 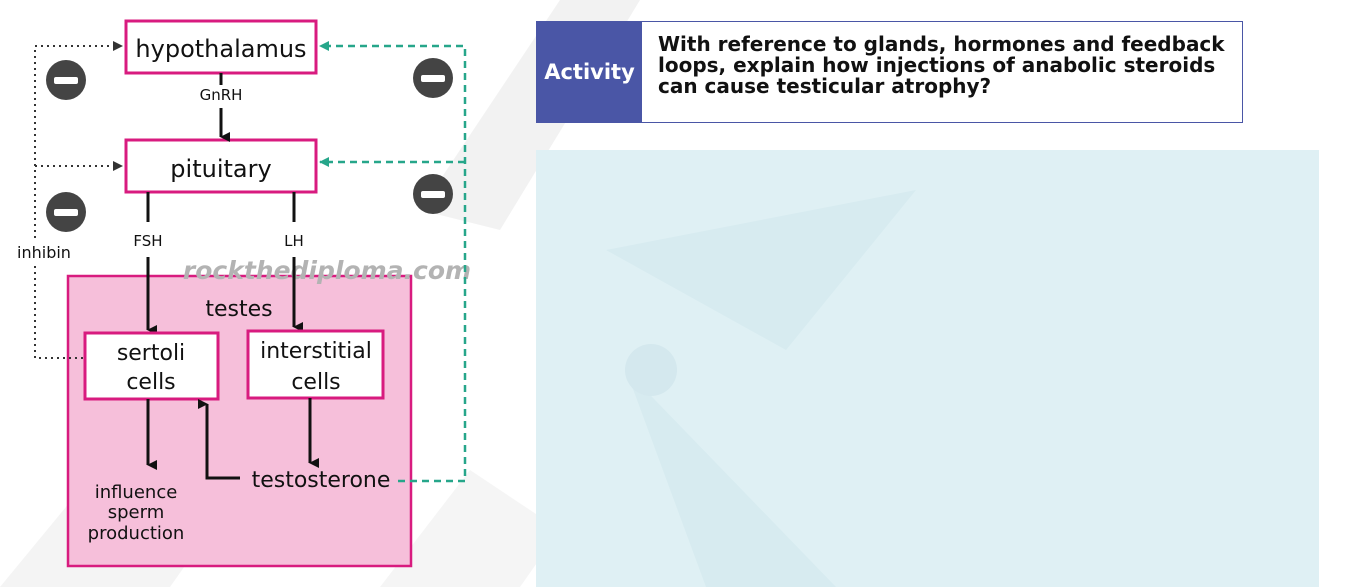 What do you see at coordinates (589, 72) in the screenshot?
I see `activity-label: Activity` at bounding box center [589, 72].